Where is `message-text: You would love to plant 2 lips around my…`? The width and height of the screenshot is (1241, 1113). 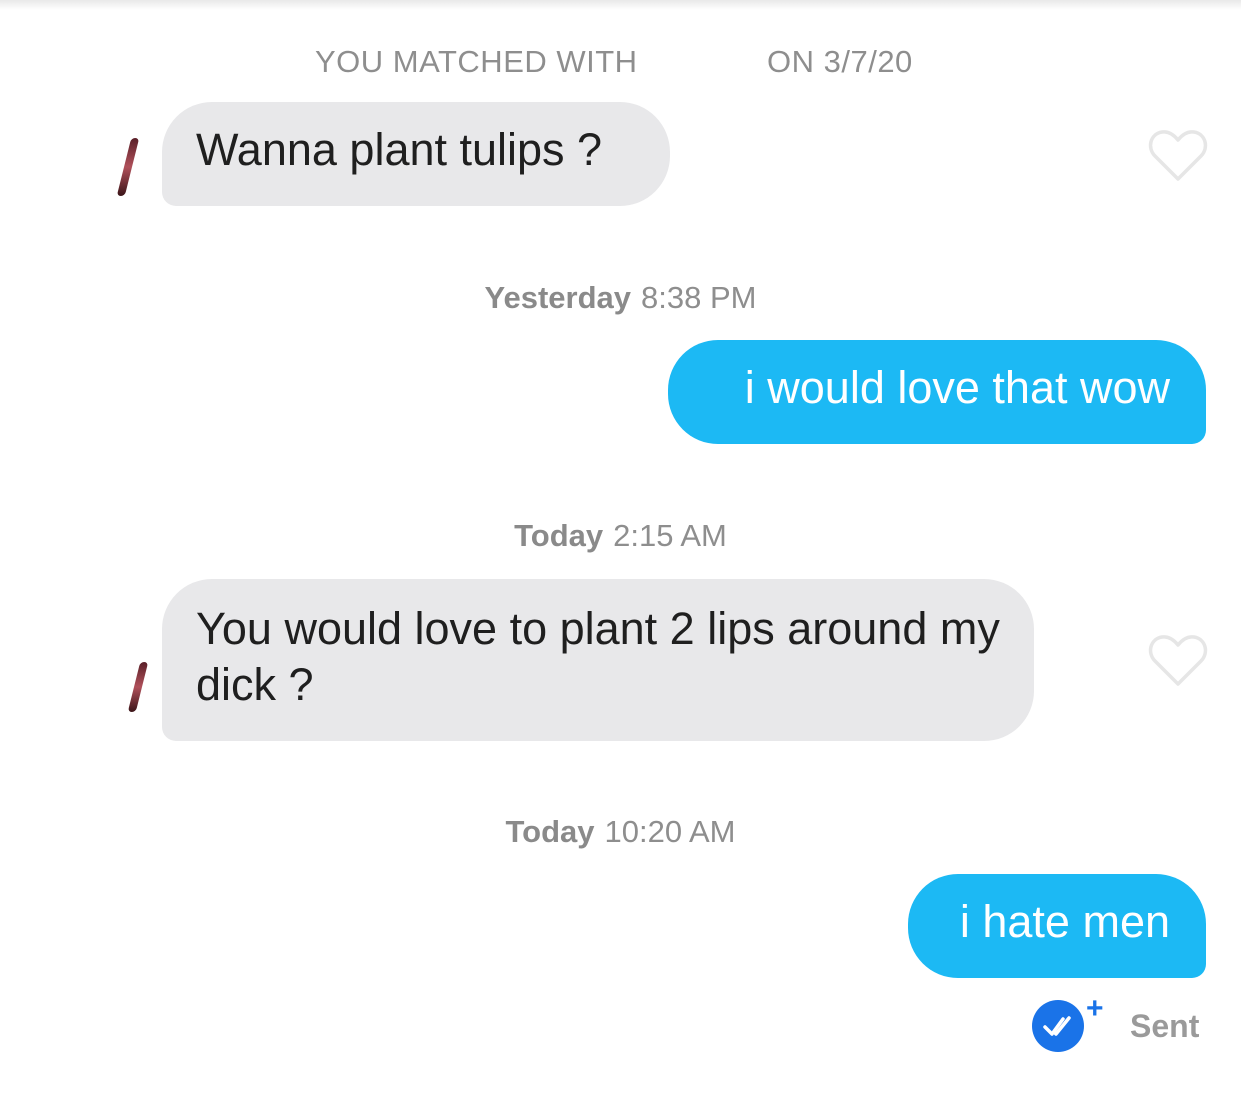 message-text: You would love to plant 2 lips around my… is located at coordinates (598, 656).